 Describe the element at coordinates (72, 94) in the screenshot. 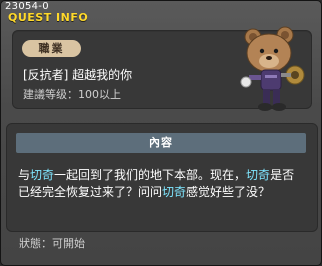

I see `recommended-level: 建議等级：100以上` at that location.